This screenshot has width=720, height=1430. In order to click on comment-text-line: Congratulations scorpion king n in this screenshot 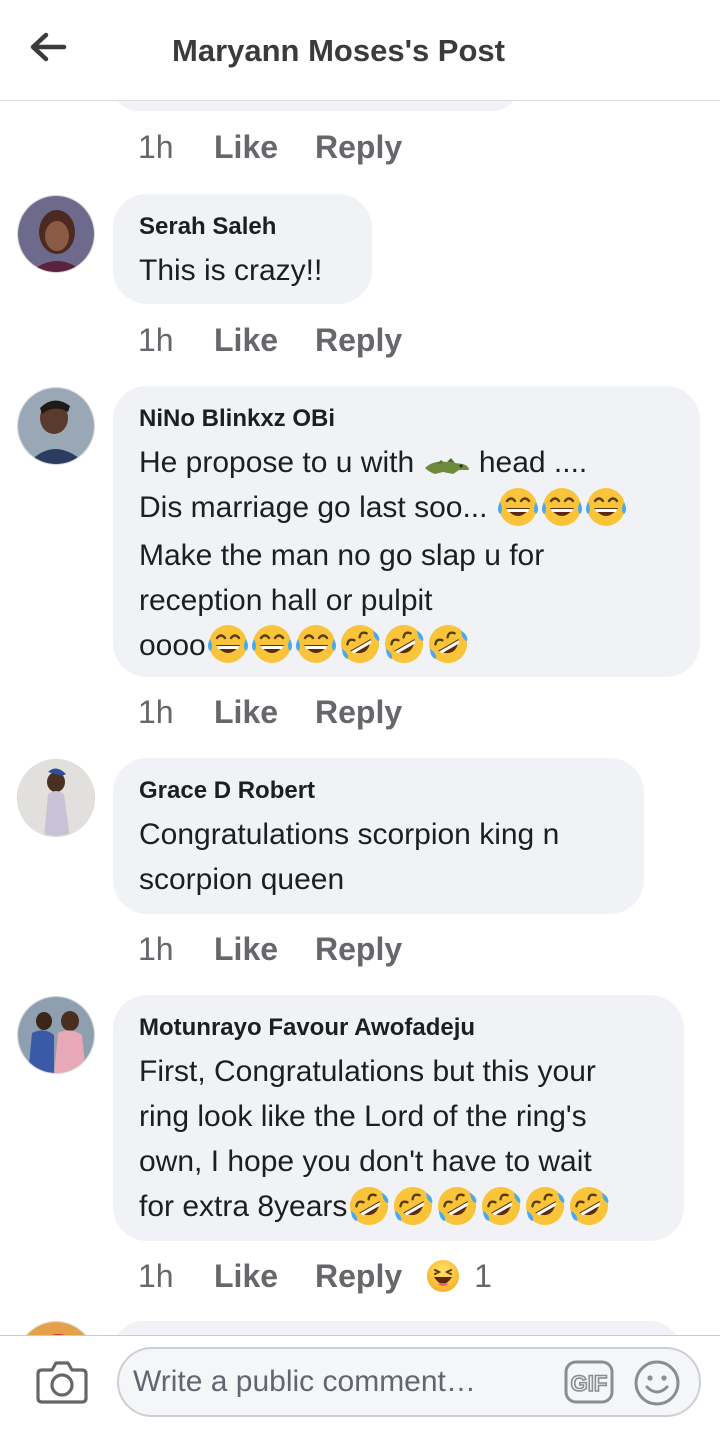, I will do `click(349, 834)`.